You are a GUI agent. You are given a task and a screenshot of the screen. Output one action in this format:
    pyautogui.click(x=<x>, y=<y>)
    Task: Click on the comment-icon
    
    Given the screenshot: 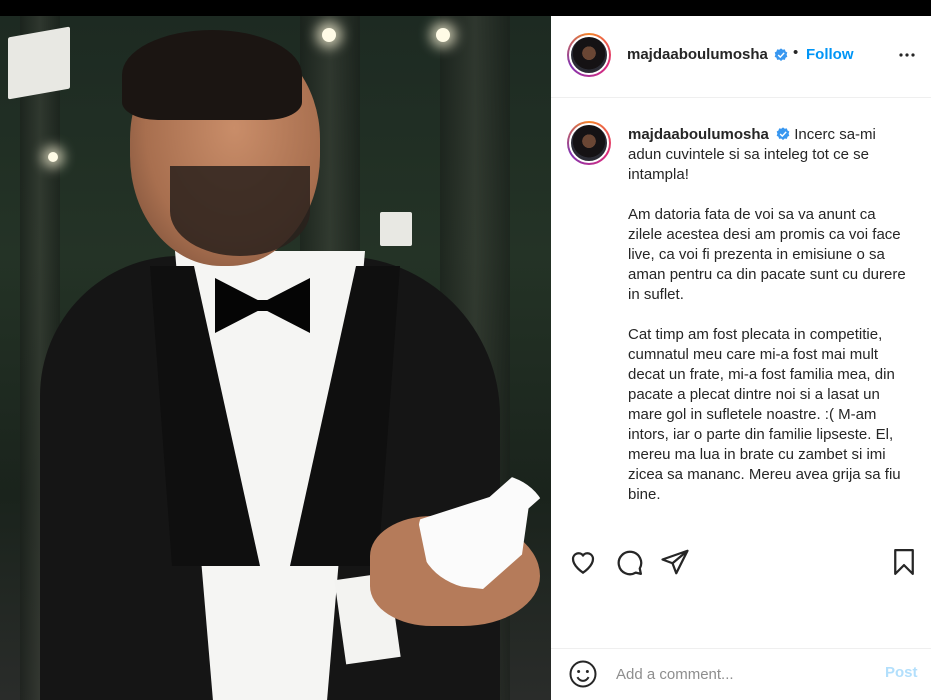 What is the action you would take?
    pyautogui.click(x=629, y=562)
    